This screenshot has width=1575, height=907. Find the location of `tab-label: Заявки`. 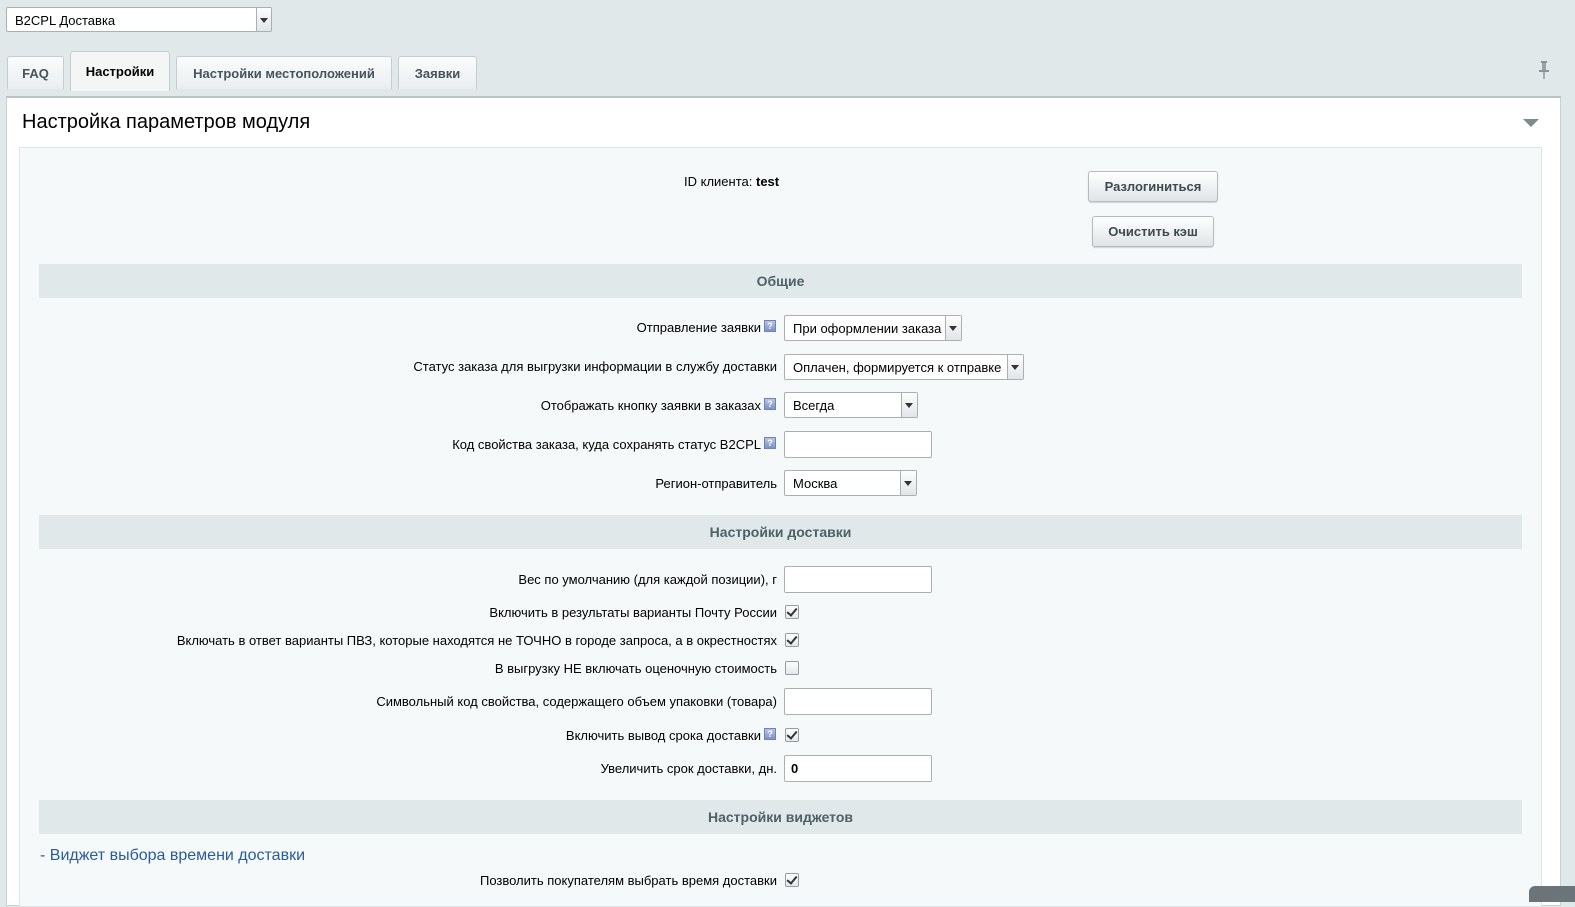

tab-label: Заявки is located at coordinates (437, 73).